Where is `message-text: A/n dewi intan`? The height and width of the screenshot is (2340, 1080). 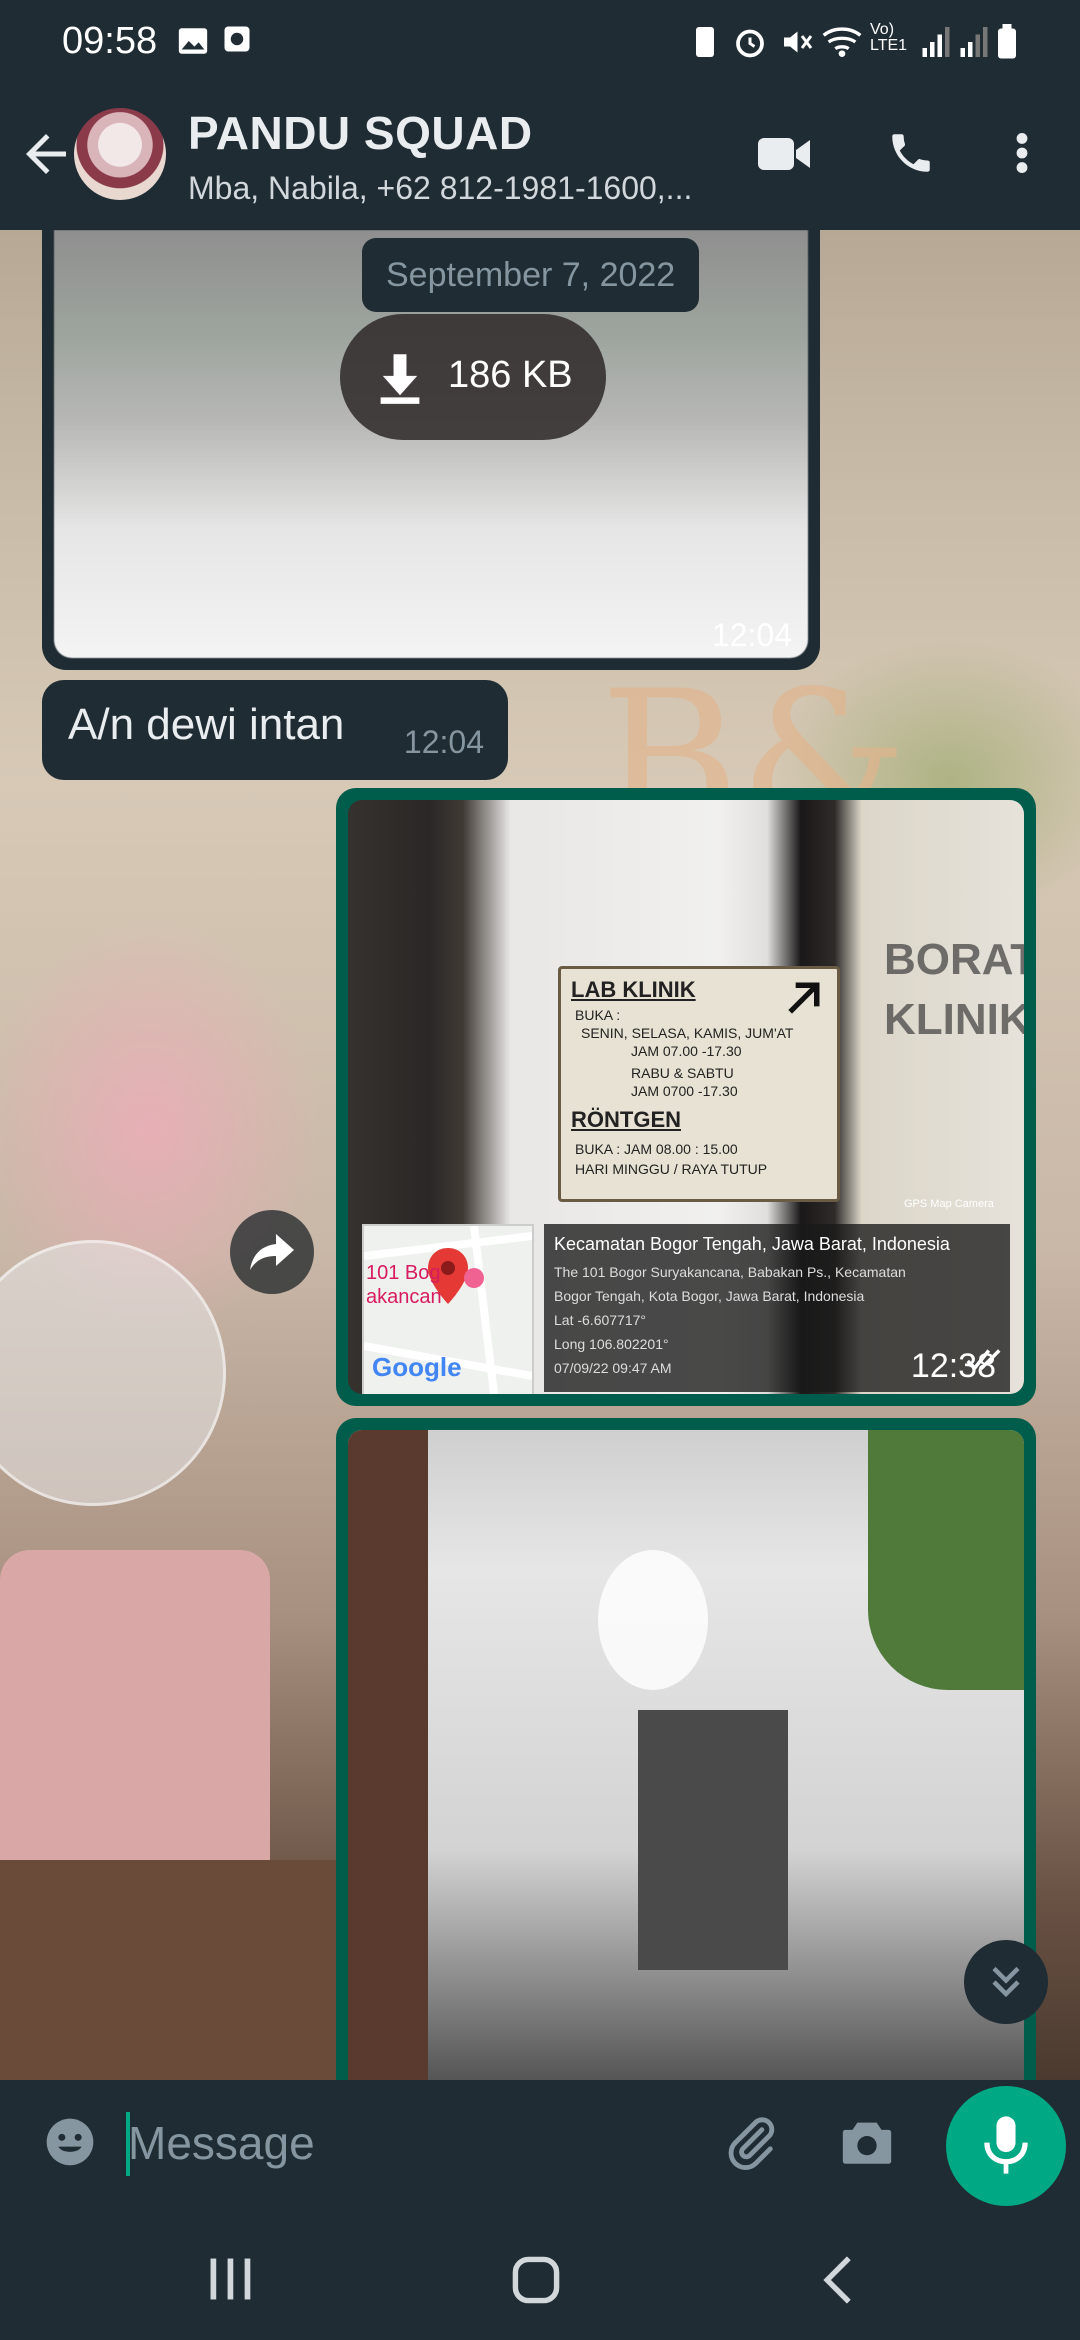 message-text: A/n dewi intan is located at coordinates (206, 724).